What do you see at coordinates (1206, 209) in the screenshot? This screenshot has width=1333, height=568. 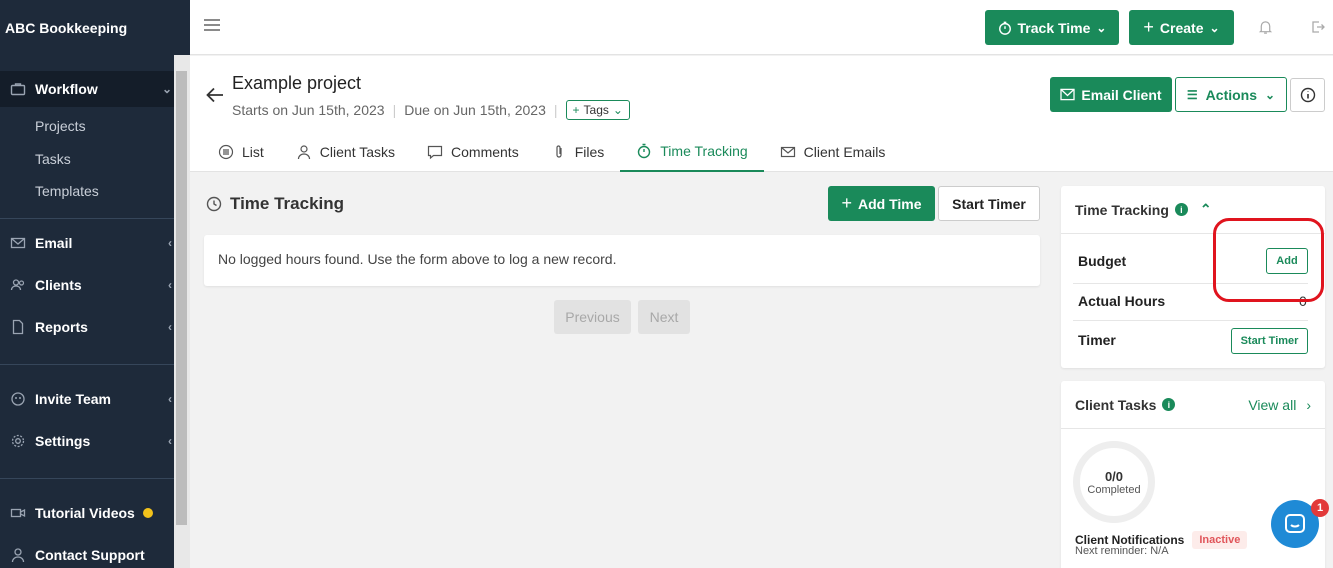 I see `chevron-up-icon: ⌃` at bounding box center [1206, 209].